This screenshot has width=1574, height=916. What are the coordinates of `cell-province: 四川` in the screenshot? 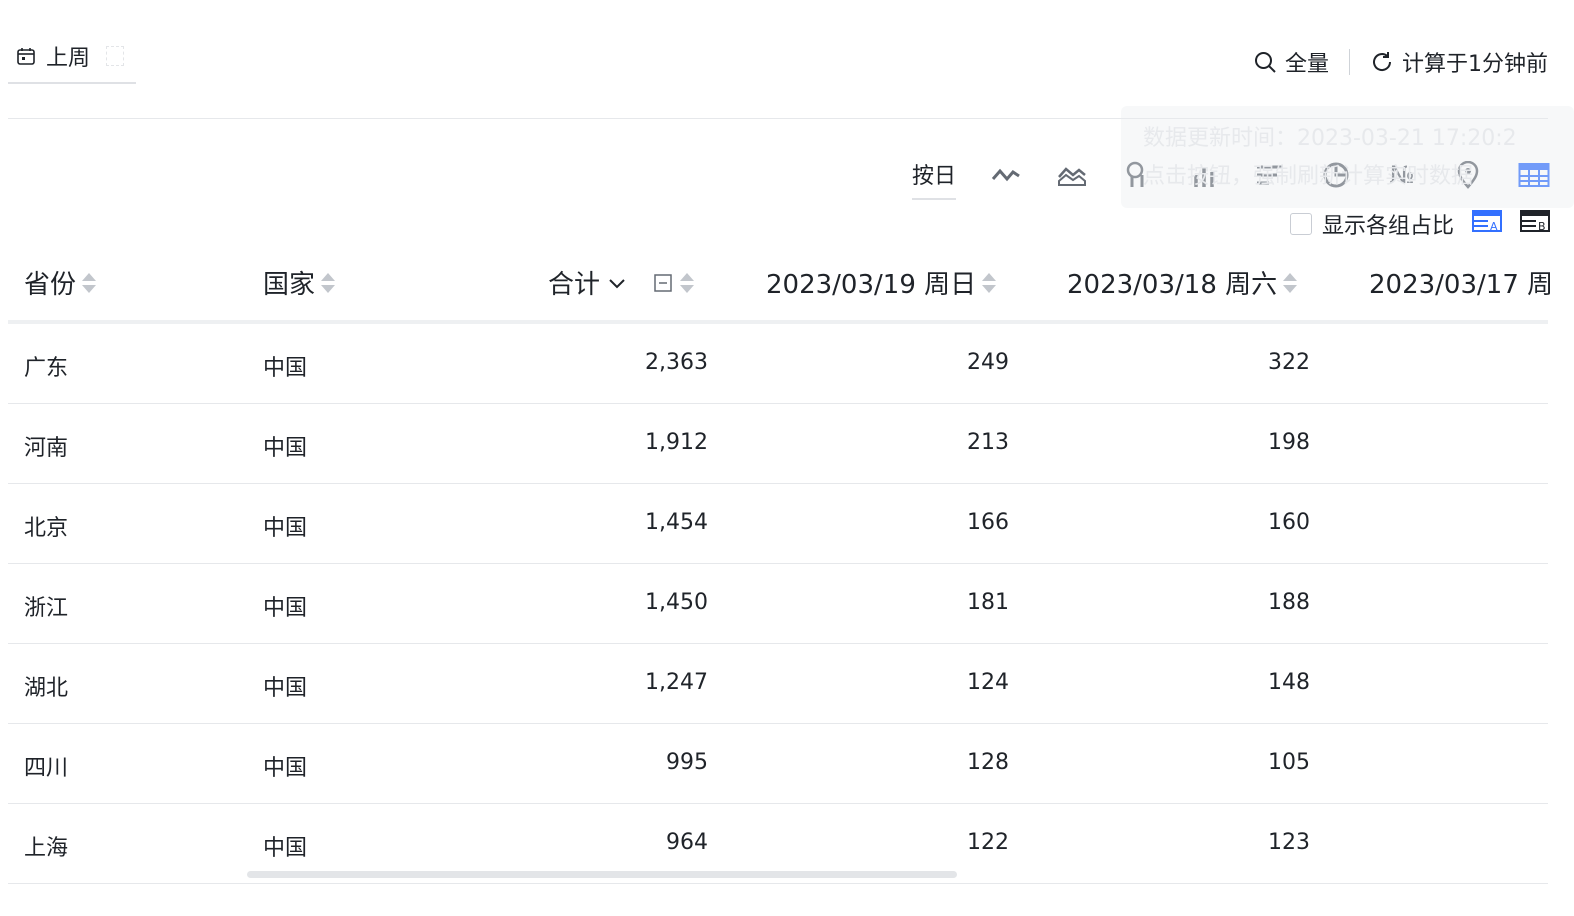 It's located at (46, 768).